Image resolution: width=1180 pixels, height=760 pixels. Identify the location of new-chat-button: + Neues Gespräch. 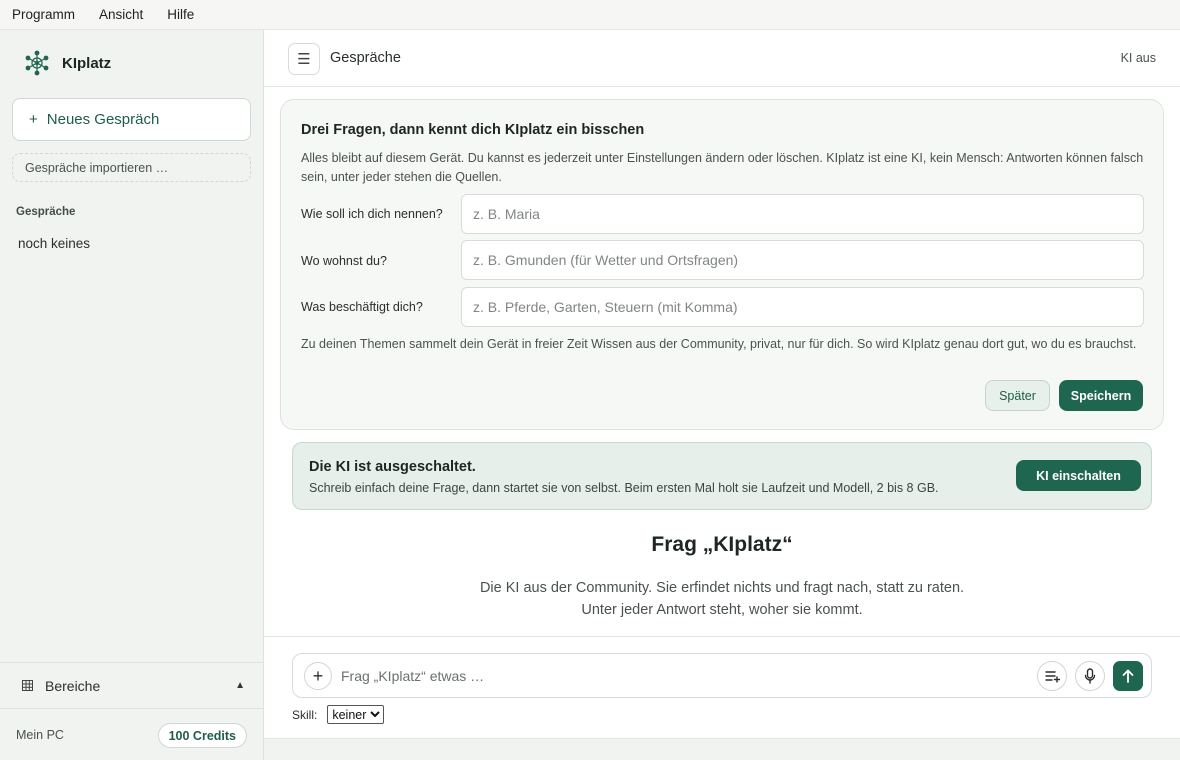
(131, 119).